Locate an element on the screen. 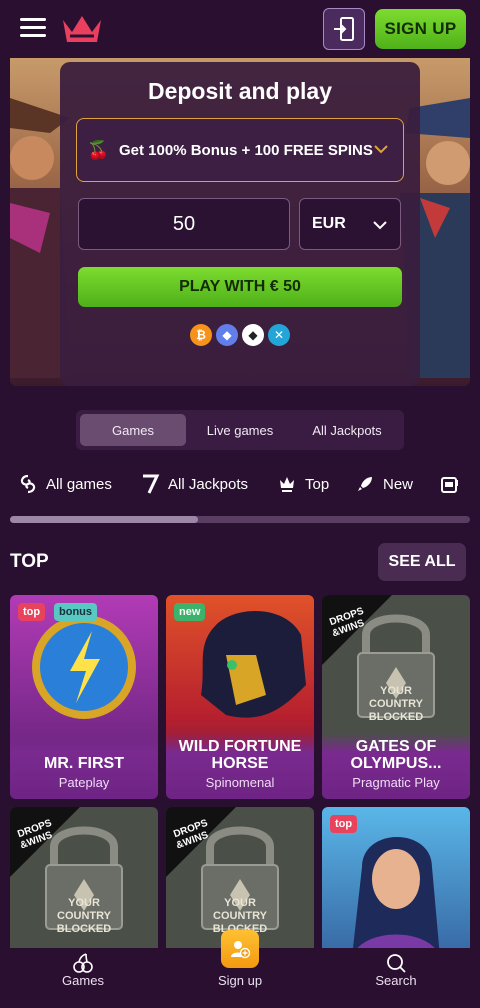  see-all-button: SEE ALL is located at coordinates (422, 562).